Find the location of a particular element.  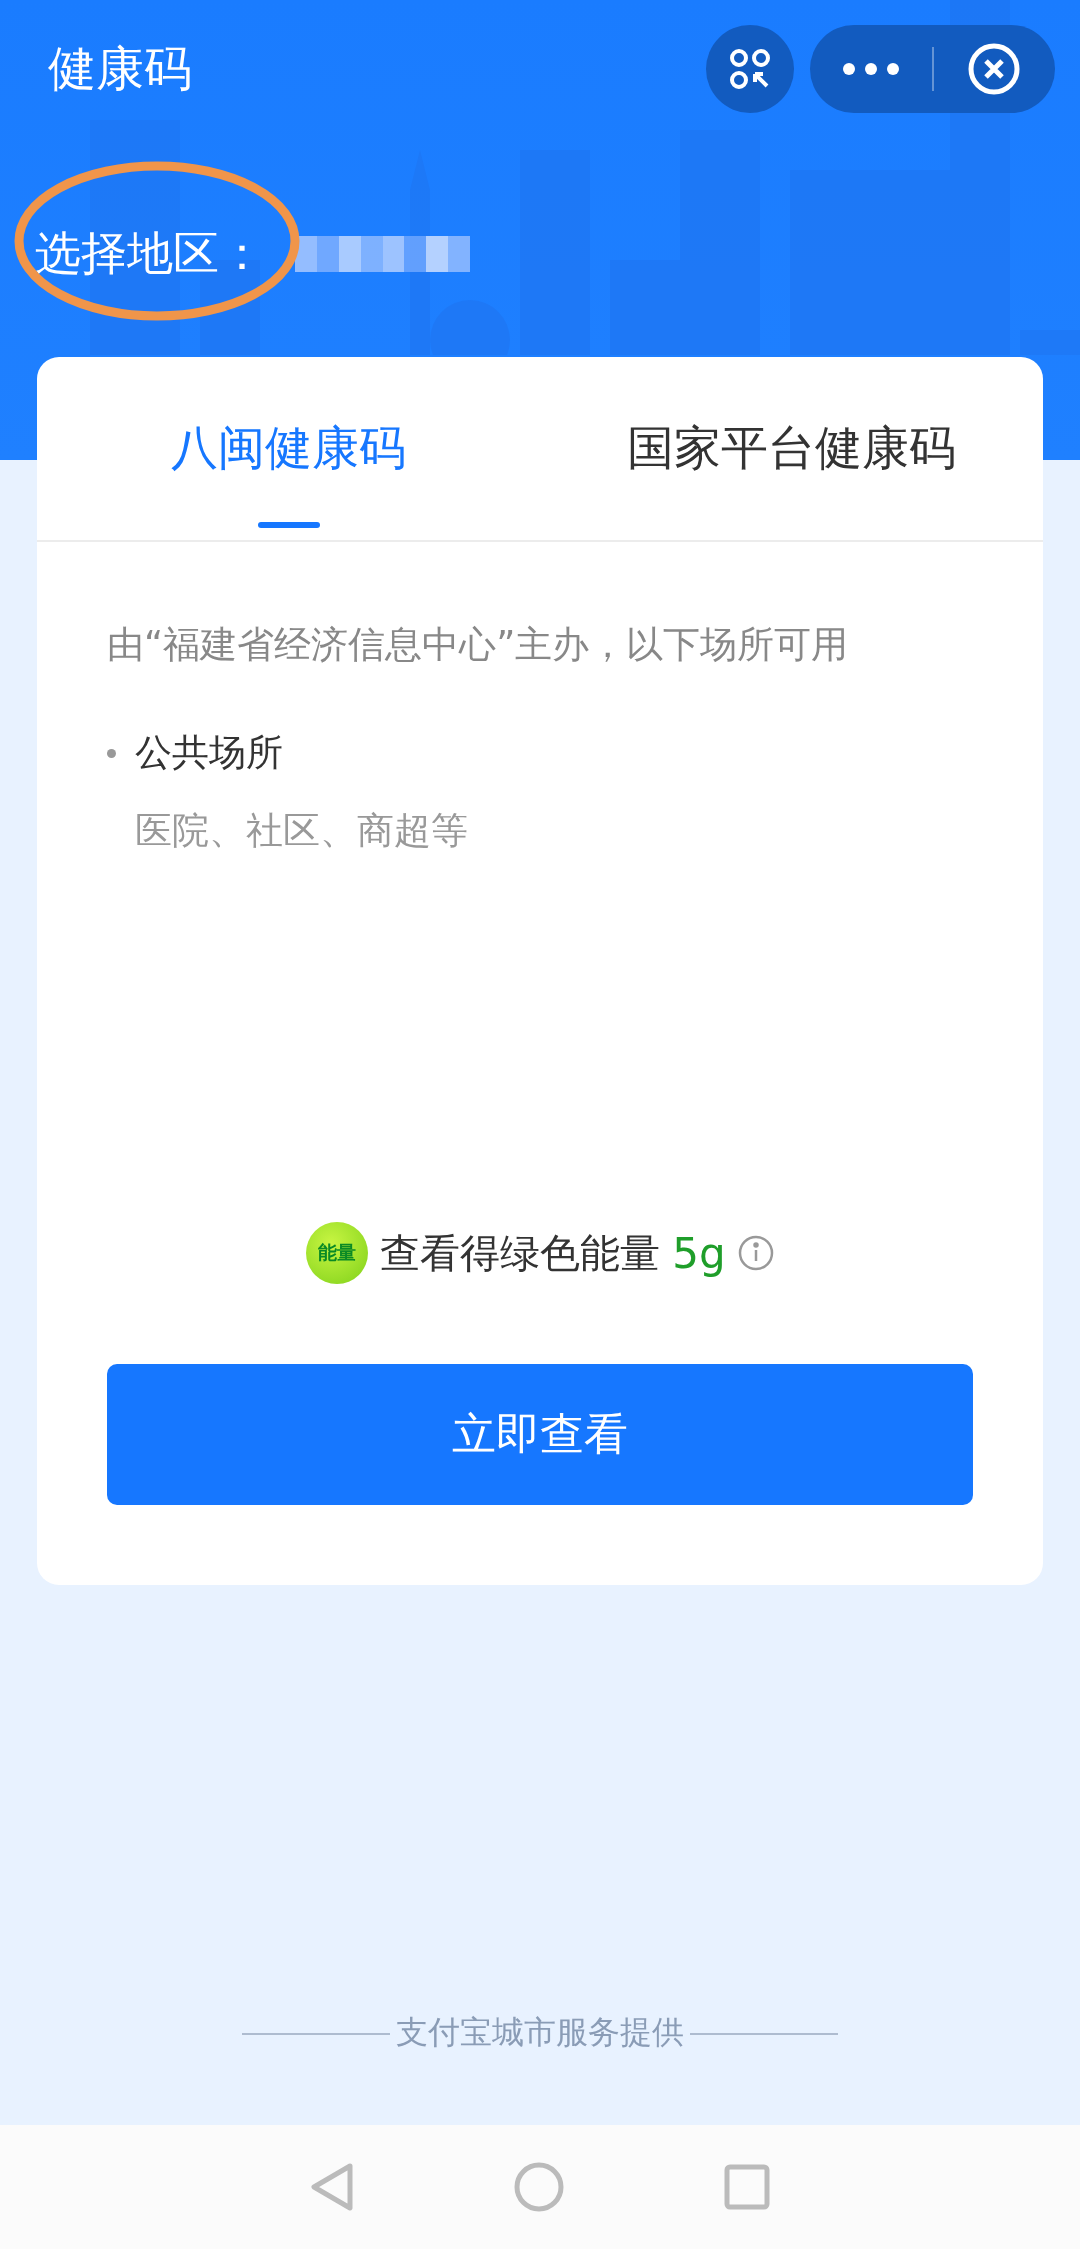

view-button: 立即查看 is located at coordinates (540, 1434).